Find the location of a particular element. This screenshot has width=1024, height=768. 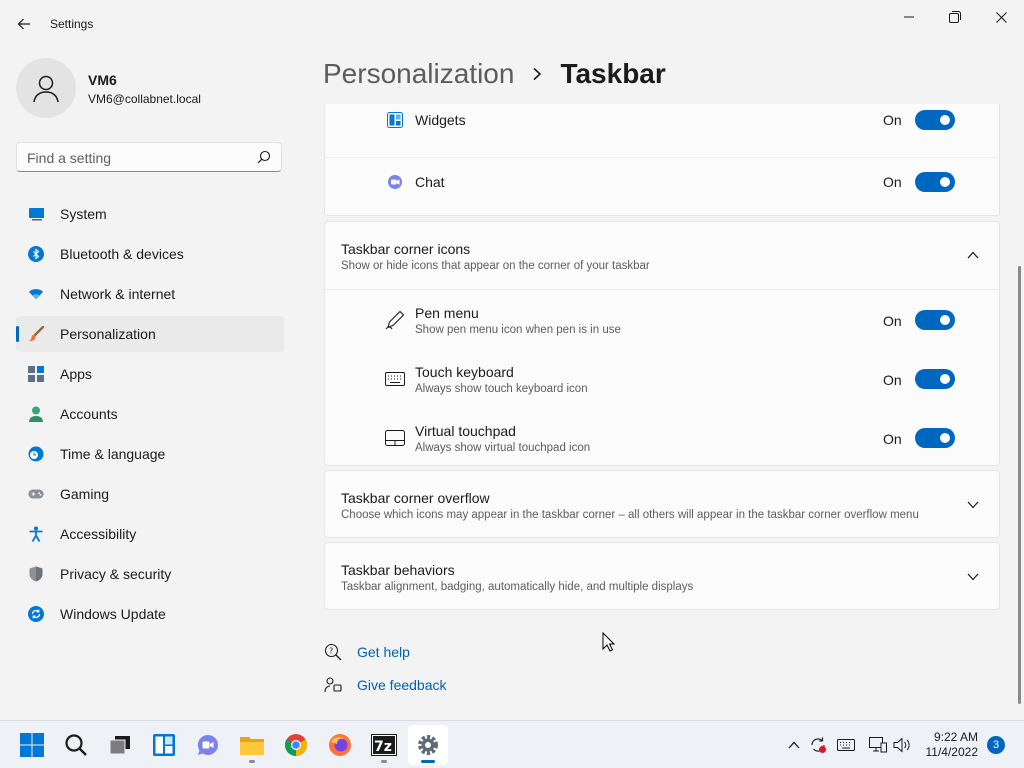

pen-menu-toggle is located at coordinates (935, 320).